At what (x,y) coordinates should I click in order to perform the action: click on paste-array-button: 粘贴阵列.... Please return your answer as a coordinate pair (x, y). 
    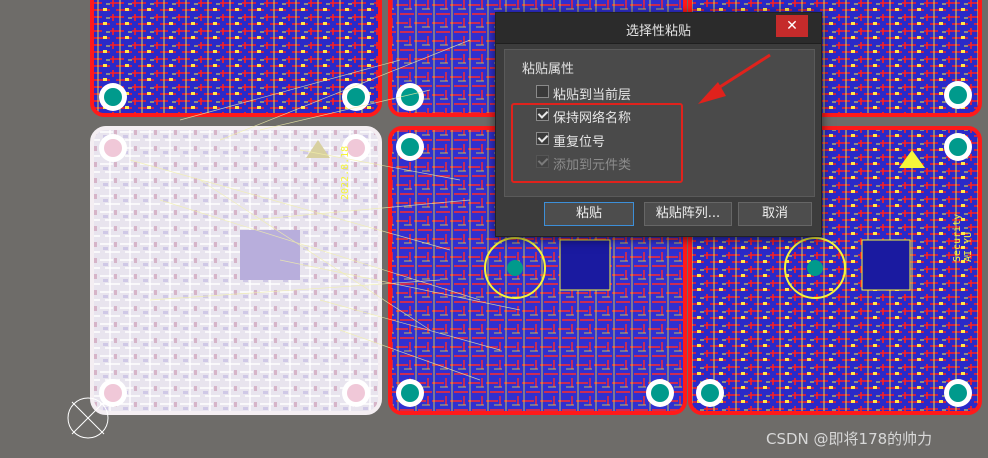
    Looking at the image, I should click on (688, 214).